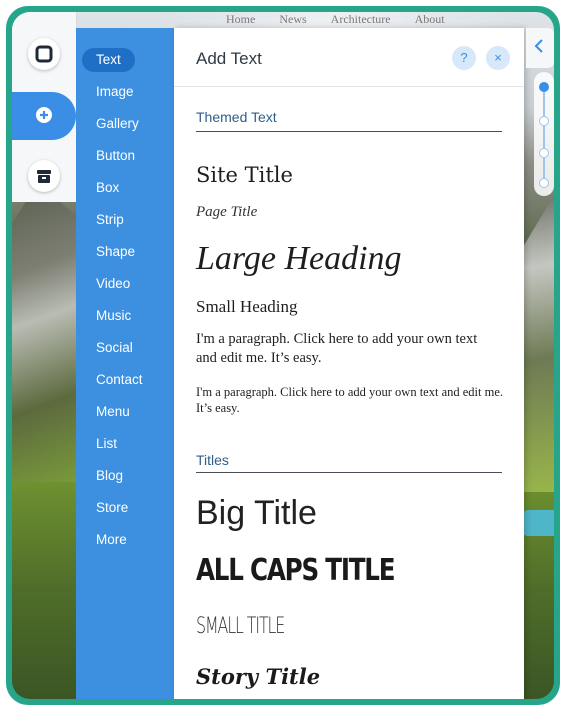  What do you see at coordinates (107, 188) in the screenshot?
I see `category-box: Box` at bounding box center [107, 188].